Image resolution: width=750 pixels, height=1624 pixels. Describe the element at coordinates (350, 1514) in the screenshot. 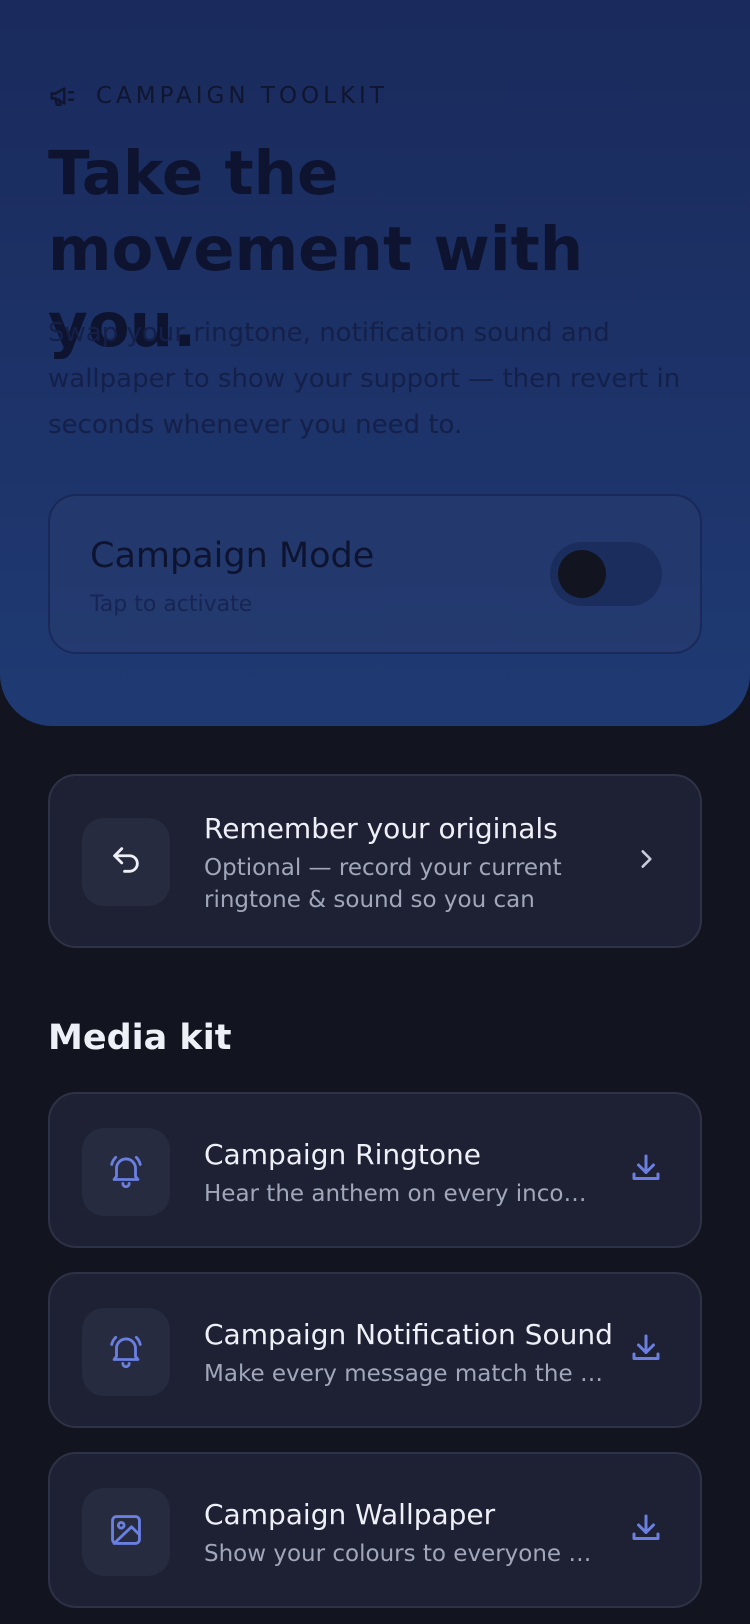

I see `wallpaper-title: Campaign Wallpaper` at that location.